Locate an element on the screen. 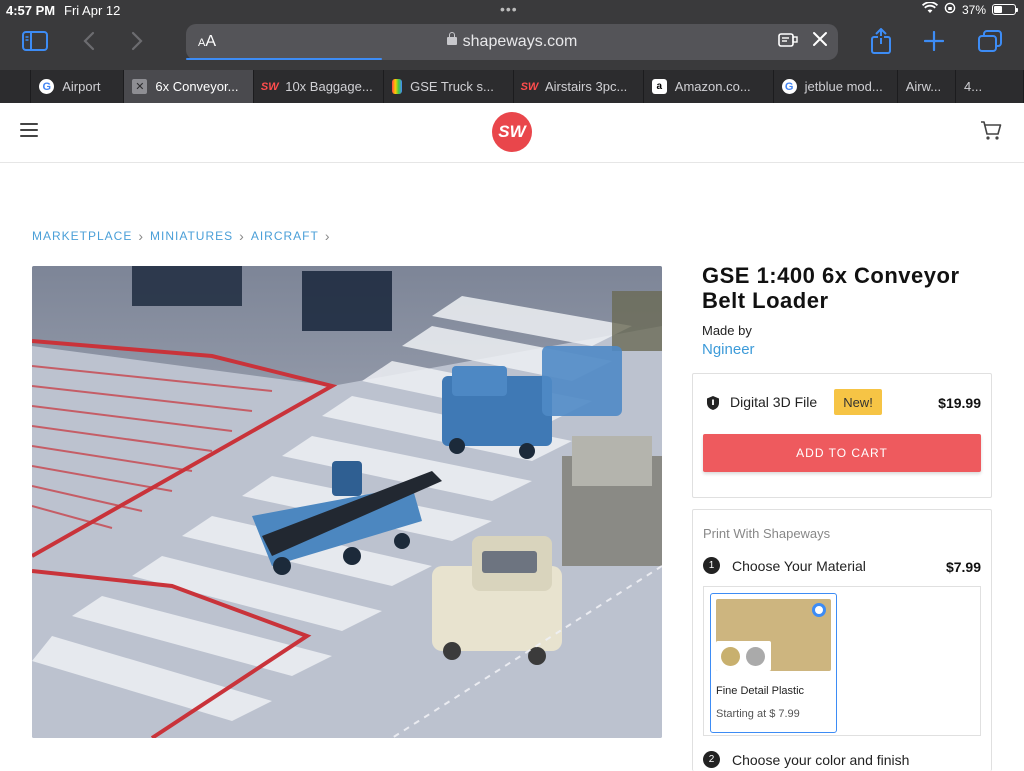 The image size is (1024, 771). url-text: shapeways.com is located at coordinates (520, 41).